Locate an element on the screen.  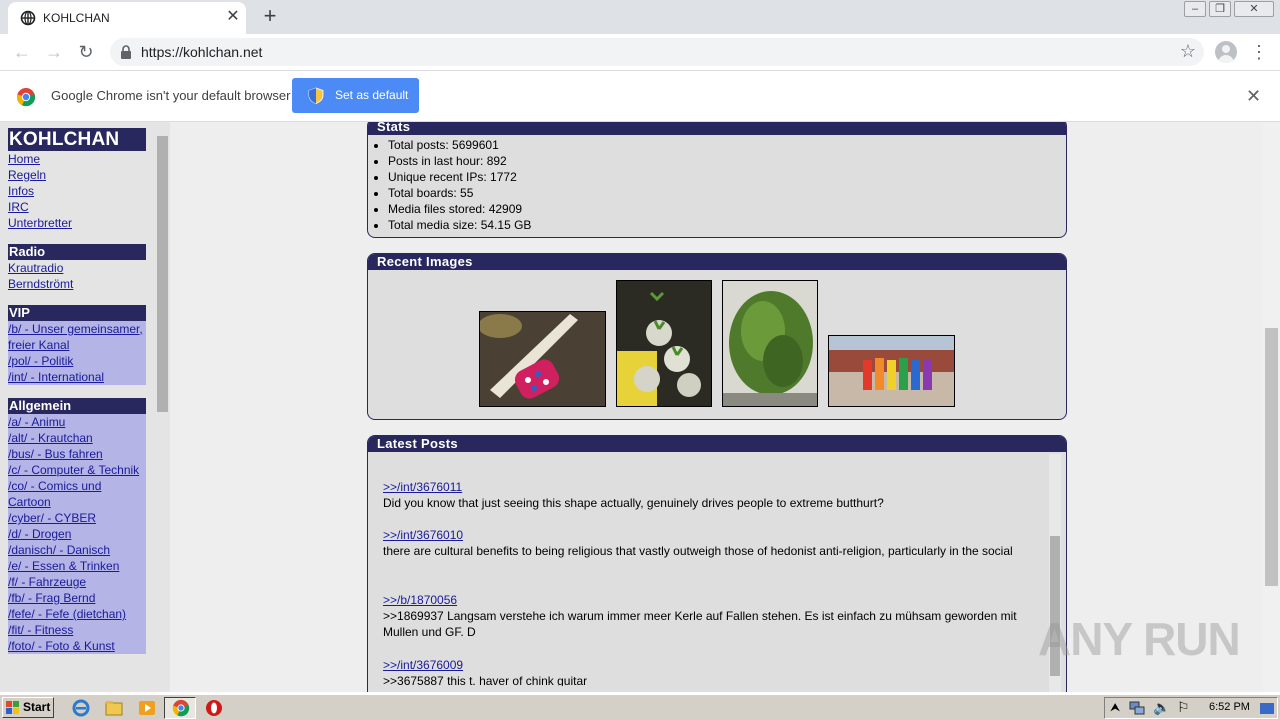
tab-kohlchan: KOHLCHAN ✕ is located at coordinates (127, 18).